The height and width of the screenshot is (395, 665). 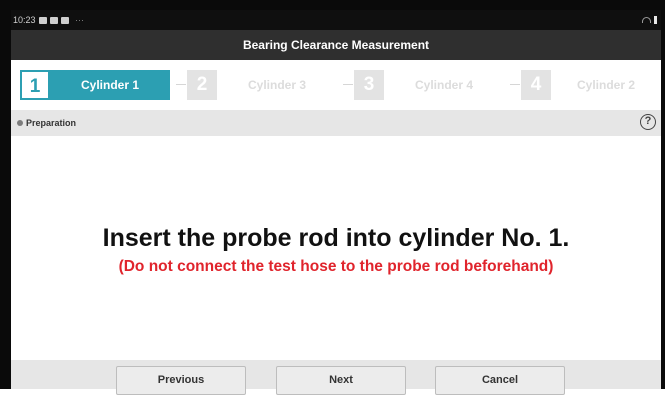 I want to click on step-label: Cylinder 1, so click(x=110, y=85).